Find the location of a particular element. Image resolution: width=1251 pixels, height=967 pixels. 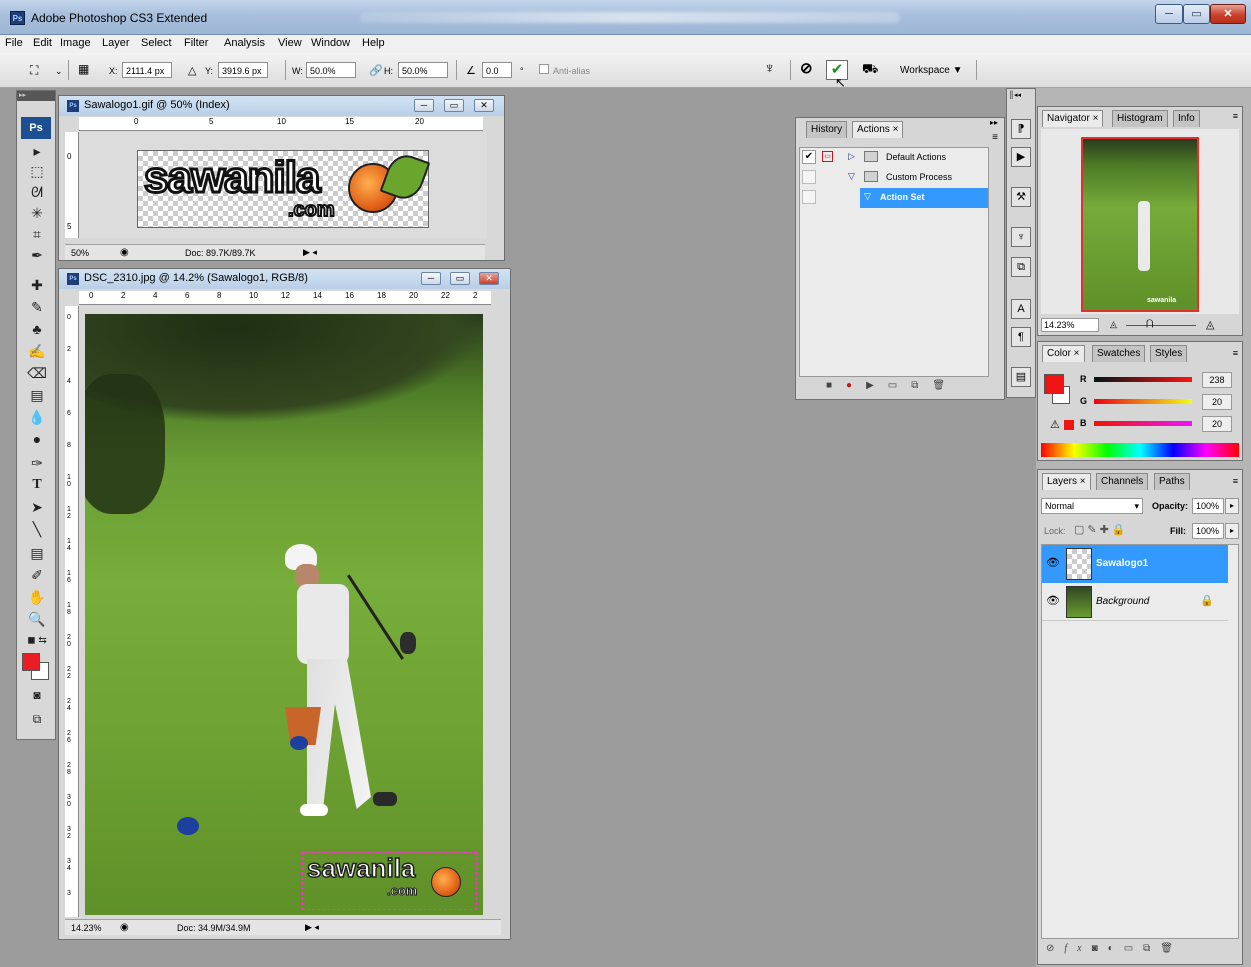

menu-layer: Layer is located at coordinates (116, 43).